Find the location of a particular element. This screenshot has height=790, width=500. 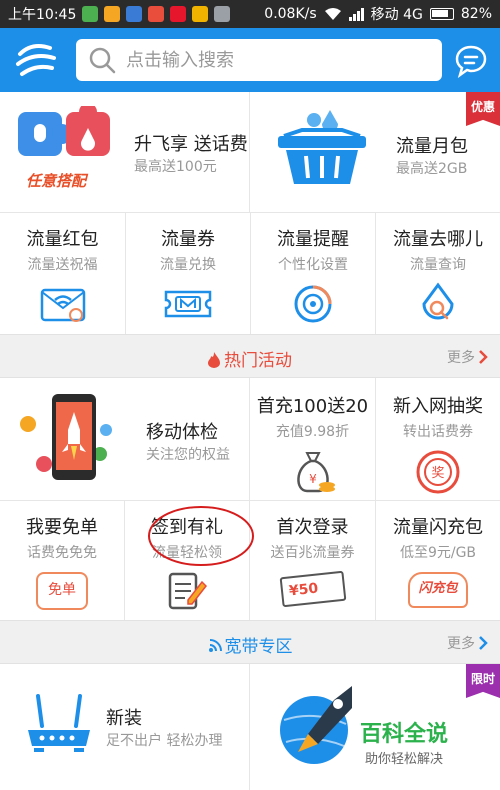

coupon-icon is located at coordinates (188, 304).